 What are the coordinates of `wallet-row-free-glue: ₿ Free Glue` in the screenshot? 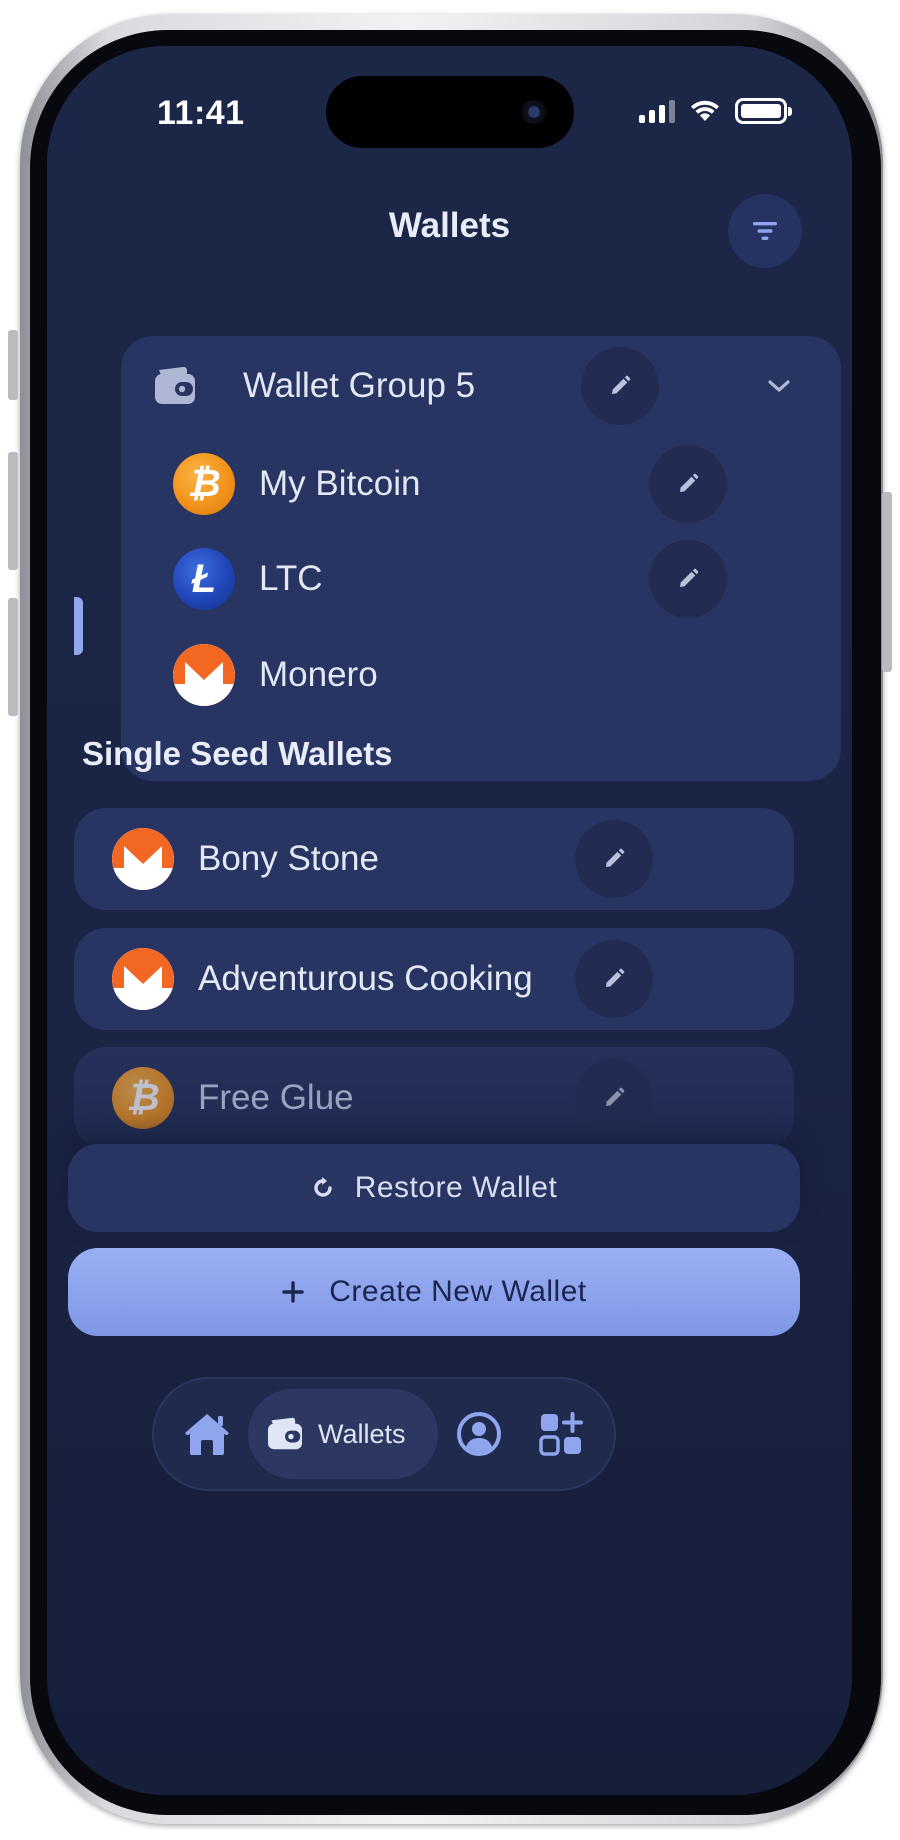 It's located at (434, 1098).